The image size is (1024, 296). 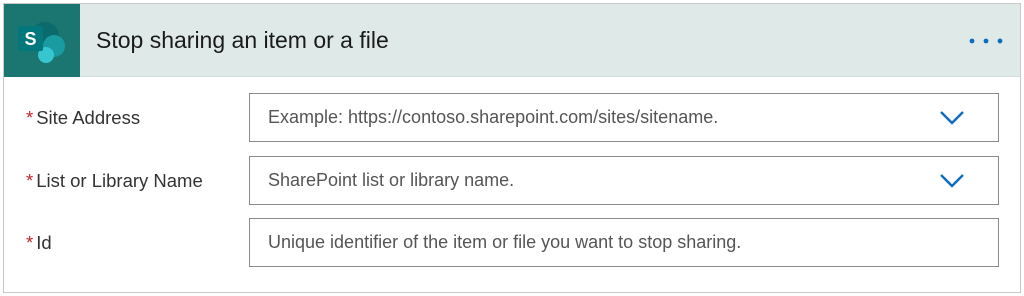 What do you see at coordinates (242, 40) in the screenshot?
I see `action-title: Stop sharing an item or a file` at bounding box center [242, 40].